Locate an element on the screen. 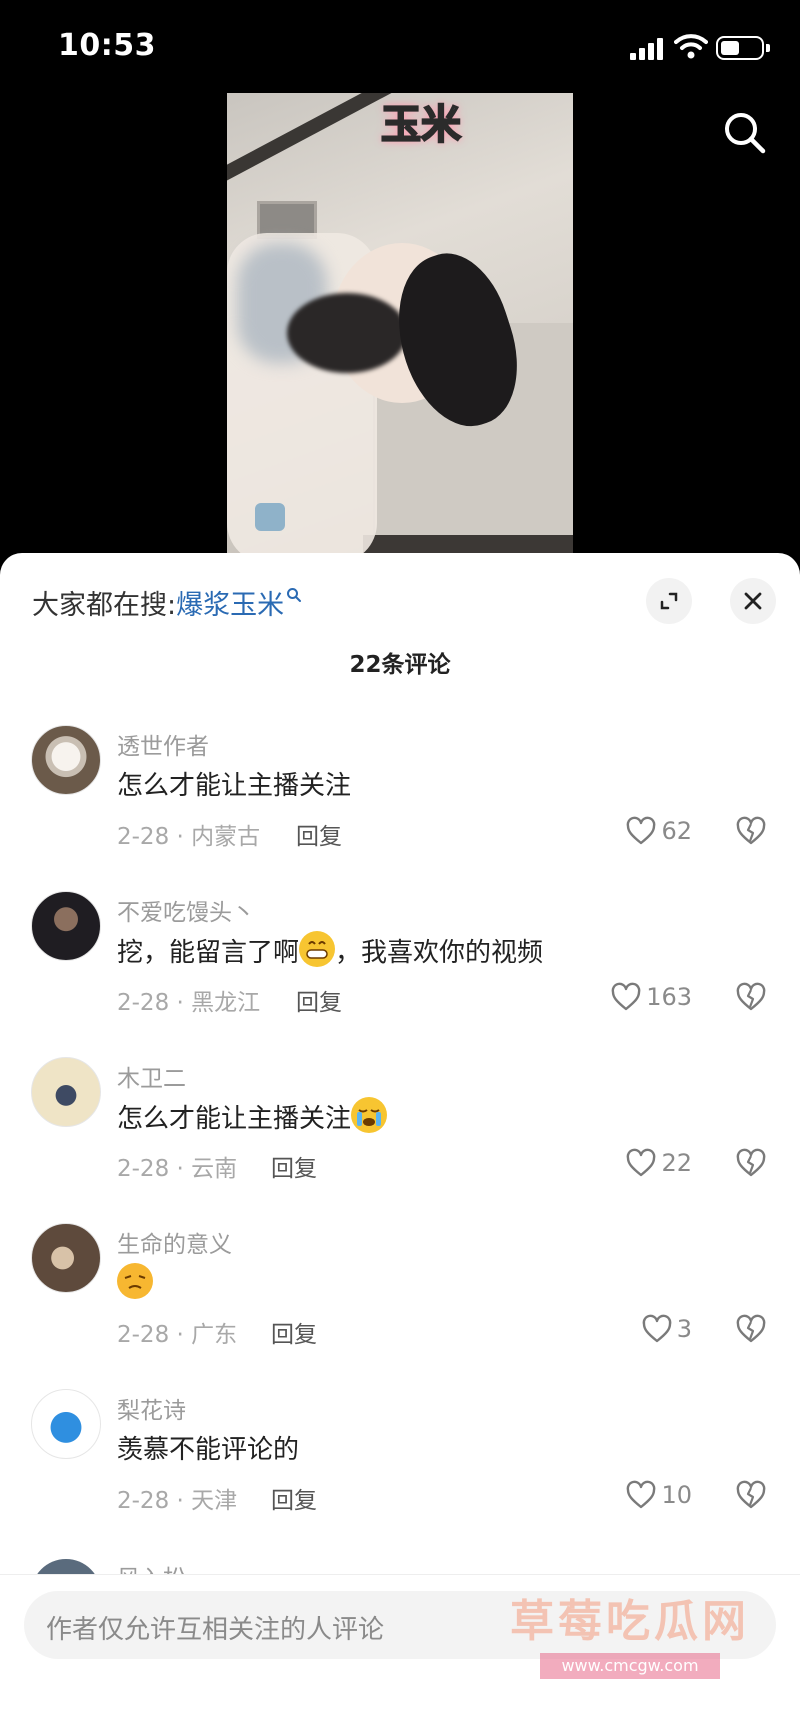 The image size is (800, 1731). comment-meta: 2-28 · 内蒙古 is located at coordinates (189, 837).